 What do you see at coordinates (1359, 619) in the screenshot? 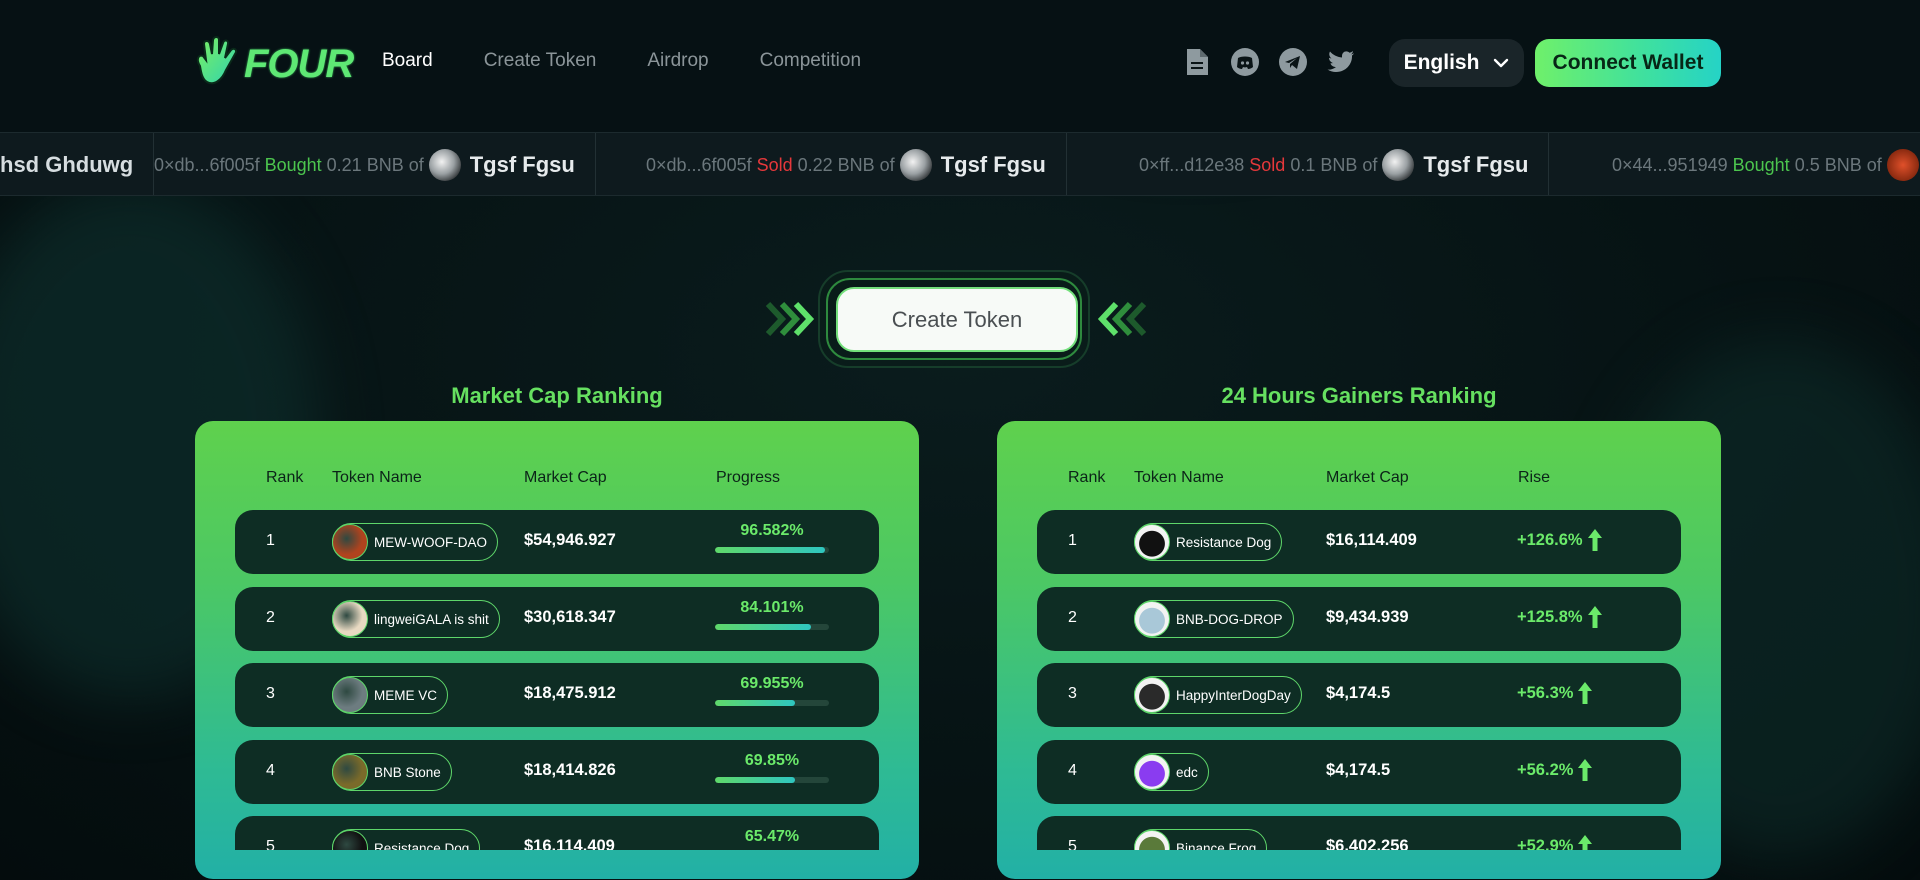
I see `table-row: 2 BNB-DOG-DROP $9,434.939 +125.8%` at bounding box center [1359, 619].